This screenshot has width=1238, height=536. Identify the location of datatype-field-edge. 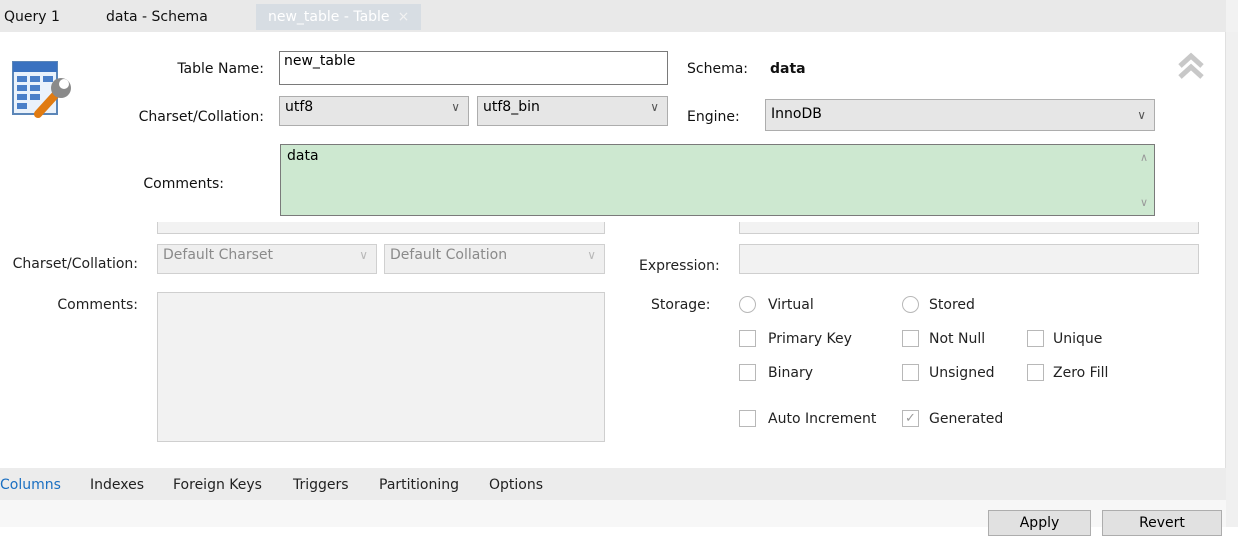
(969, 228).